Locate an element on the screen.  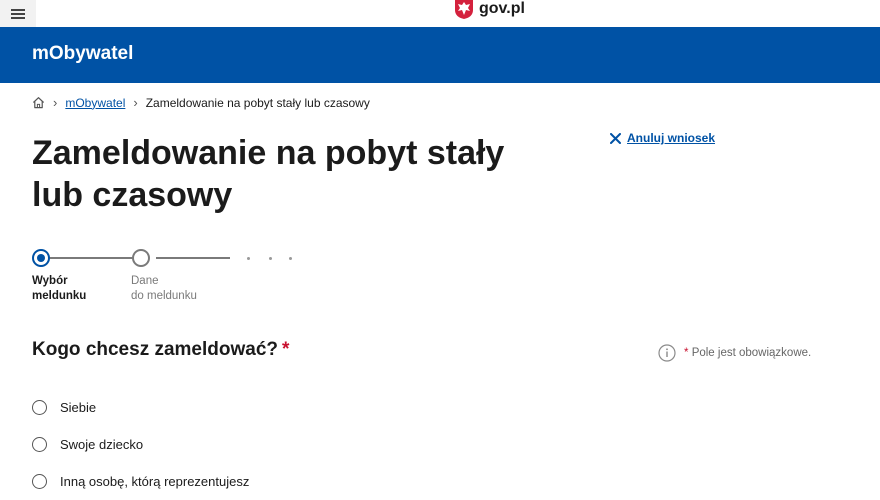
hamburger-icon is located at coordinates (18, 13).